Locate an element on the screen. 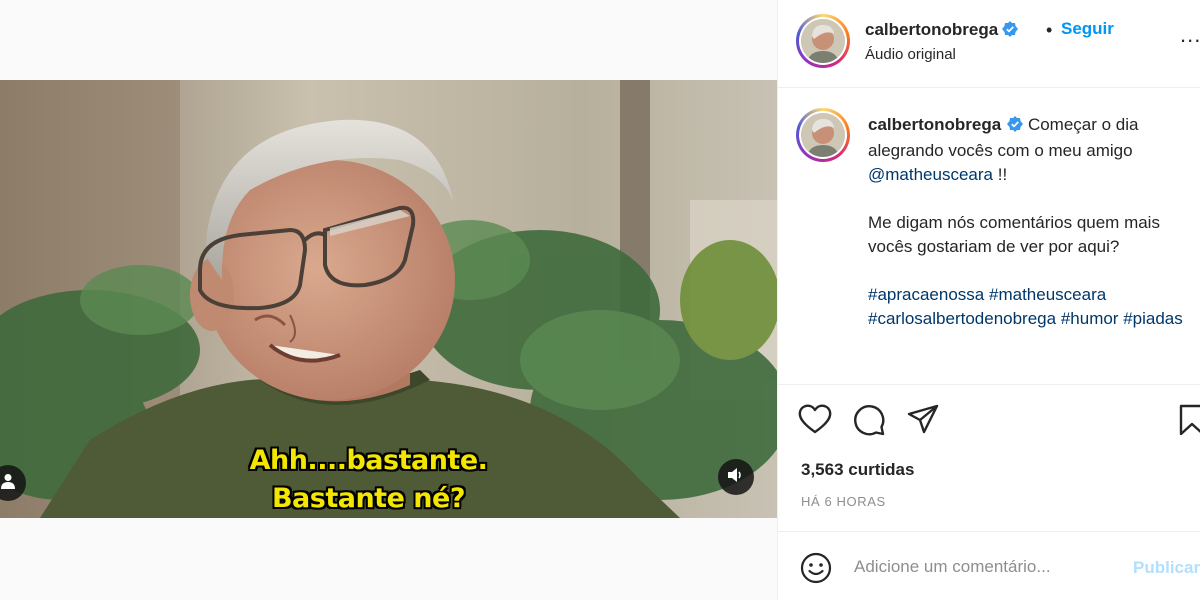 This screenshot has height=600, width=1200. comment-bubble-icon is located at coordinates (869, 422).